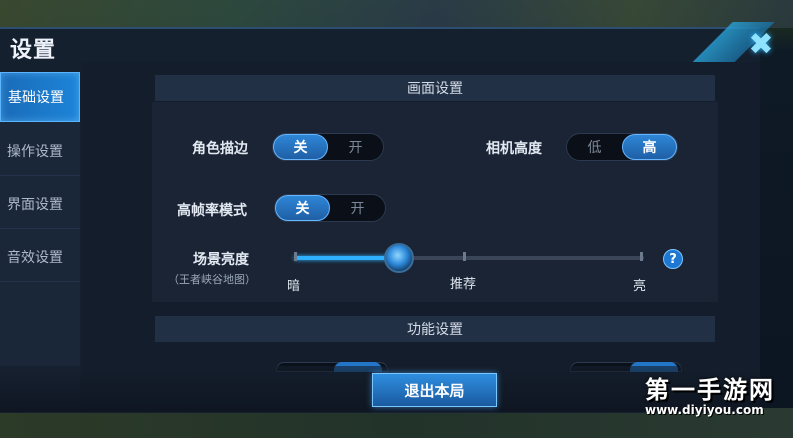 The height and width of the screenshot is (438, 793). I want to click on sidebar-item-audio: 音效设置, so click(40, 257).